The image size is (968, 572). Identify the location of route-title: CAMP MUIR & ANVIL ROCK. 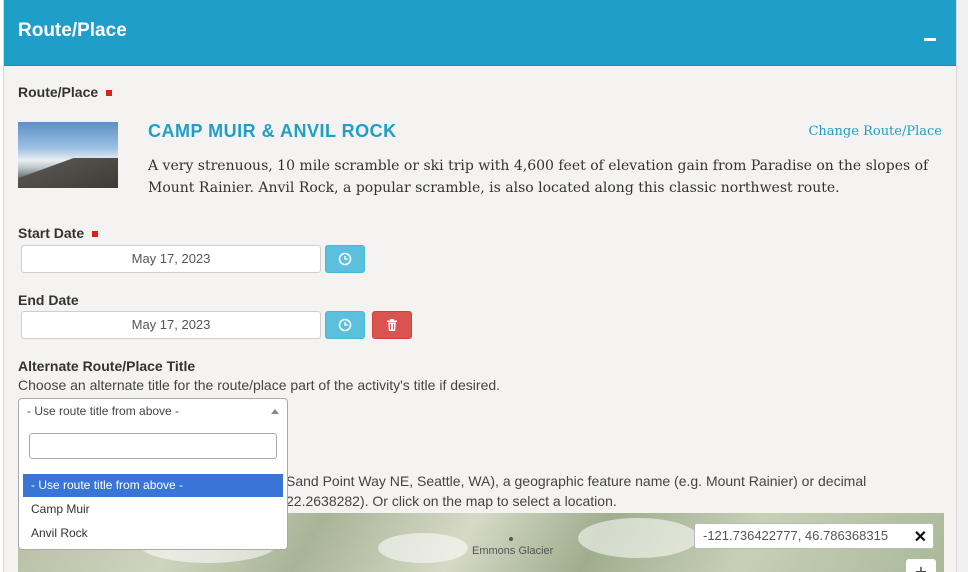
(272, 131).